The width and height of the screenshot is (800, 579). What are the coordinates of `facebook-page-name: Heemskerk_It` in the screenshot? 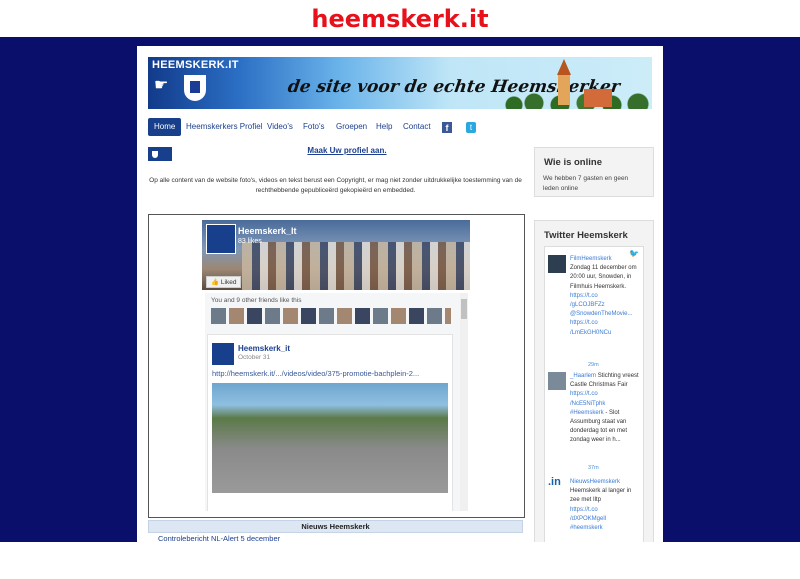 It's located at (267, 231).